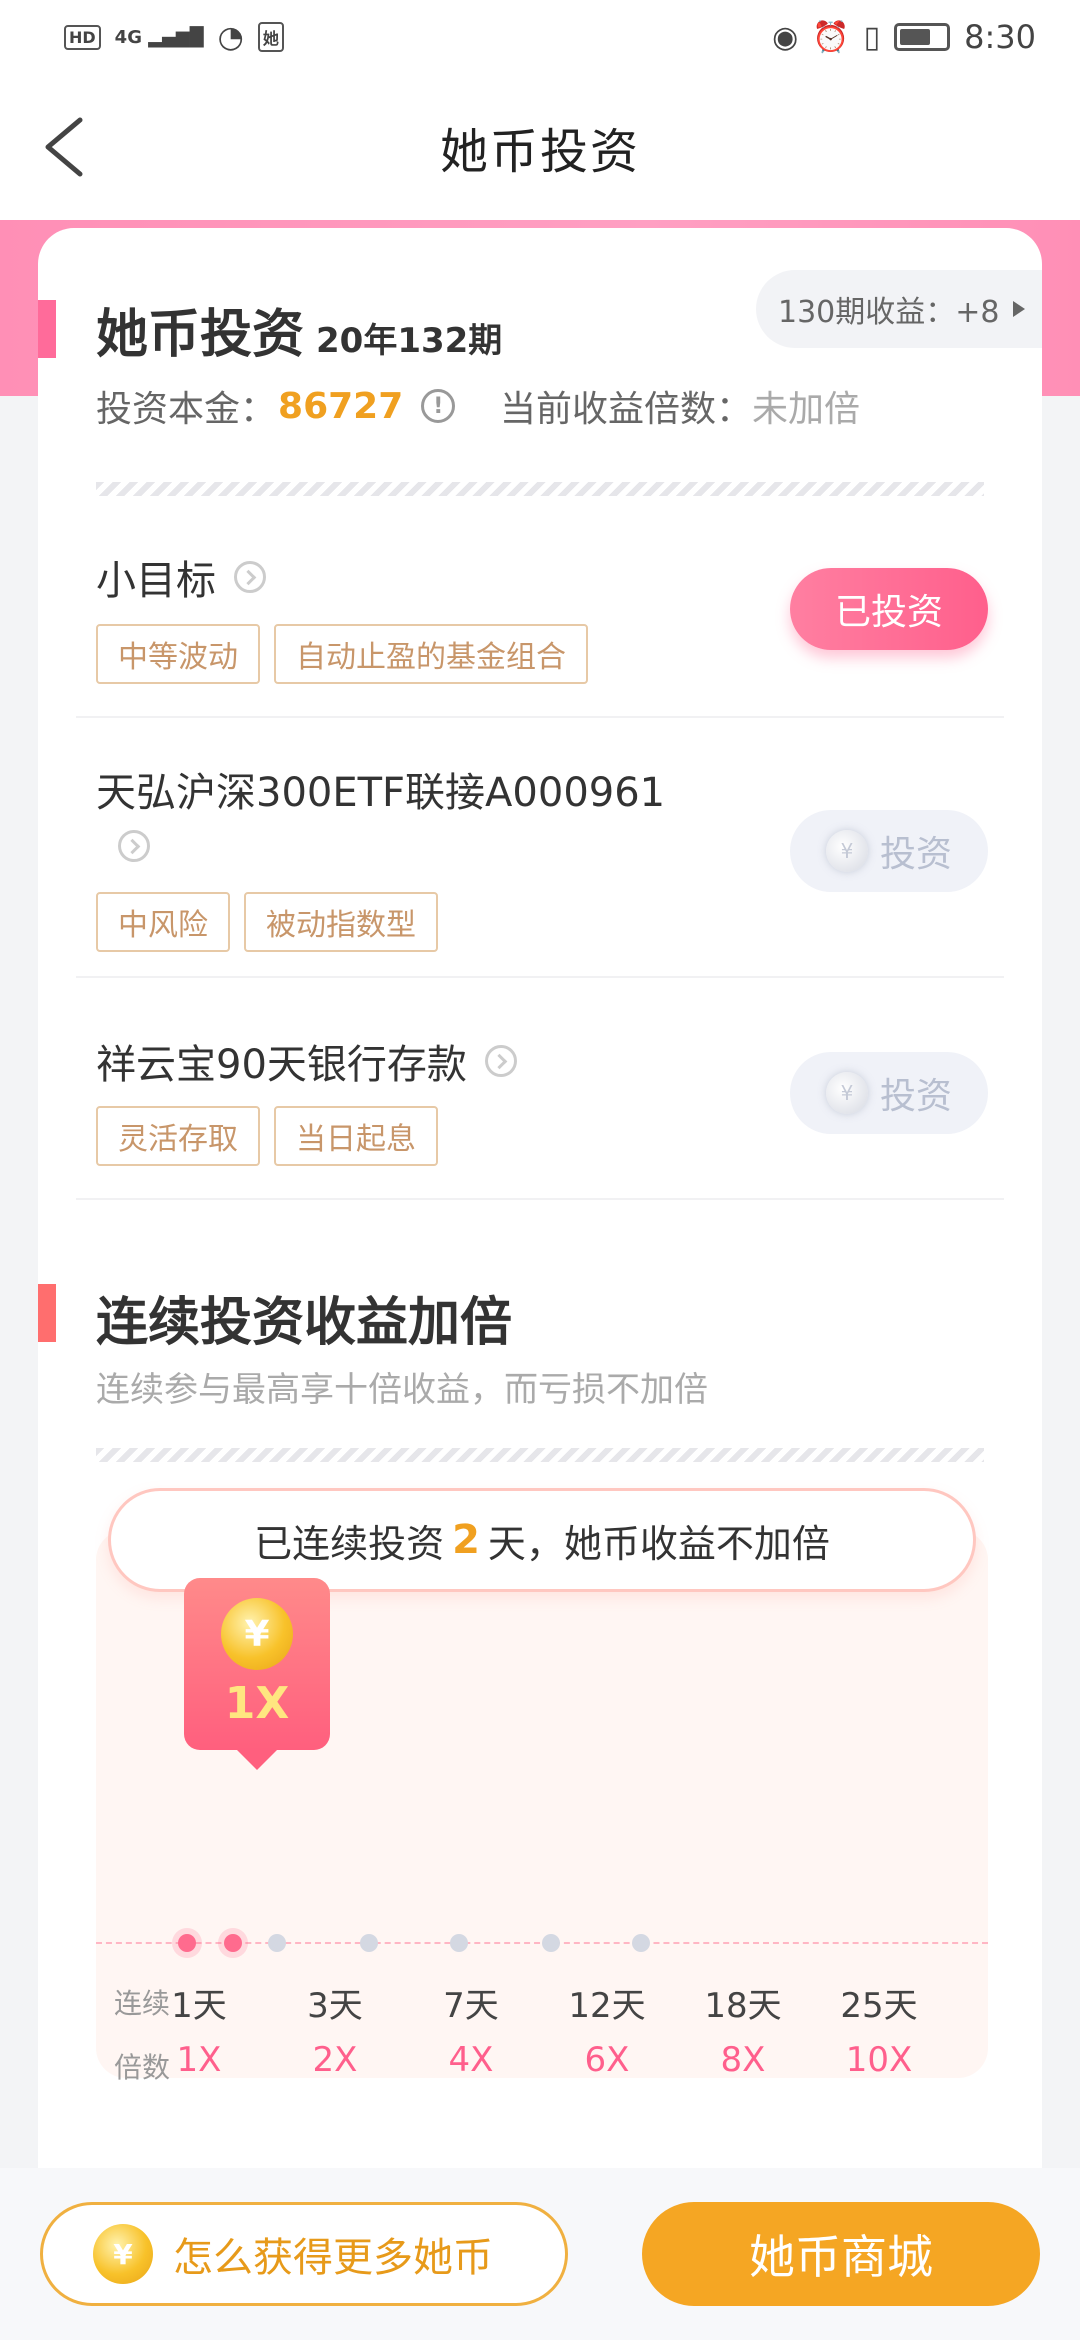  I want to click on product-item: 祥云宝90天银行存款 灵活存取 当日起息 ¥ 投资, so click(540, 1089).